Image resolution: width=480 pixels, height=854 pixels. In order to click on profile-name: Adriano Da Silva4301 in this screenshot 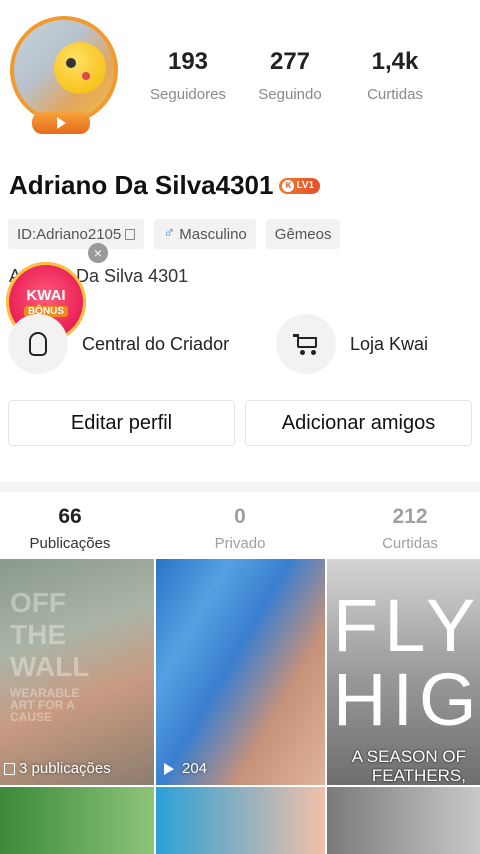, I will do `click(141, 185)`.